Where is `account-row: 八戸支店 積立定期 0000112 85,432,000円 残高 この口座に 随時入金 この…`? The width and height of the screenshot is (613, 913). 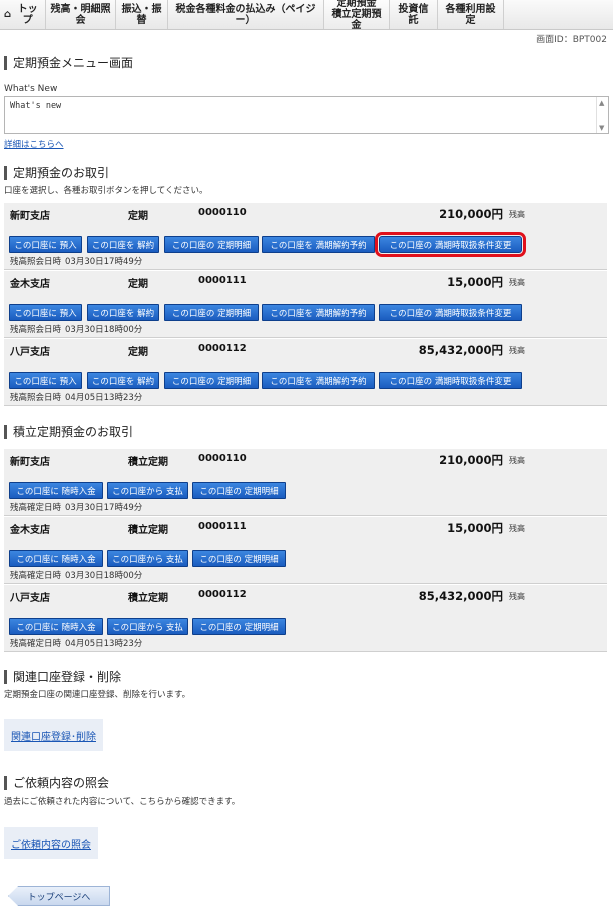 account-row: 八戸支店 積立定期 0000112 85,432,000円 残高 この口座に 随時入金 この… is located at coordinates (305, 618).